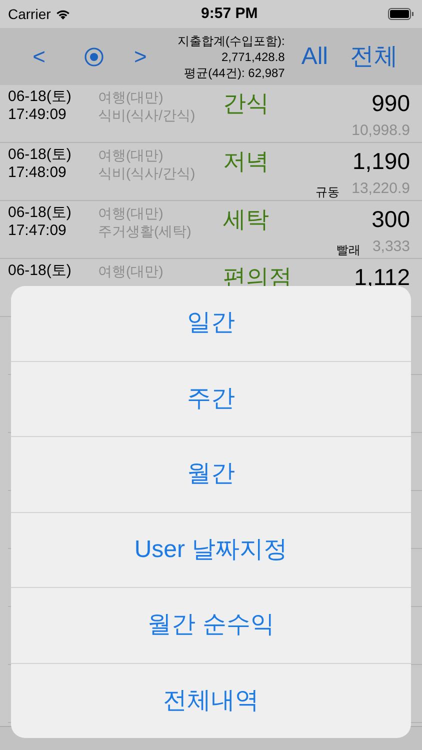 This screenshot has width=422, height=750. Describe the element at coordinates (381, 161) in the screenshot. I see `amount-text: 1,190` at that location.